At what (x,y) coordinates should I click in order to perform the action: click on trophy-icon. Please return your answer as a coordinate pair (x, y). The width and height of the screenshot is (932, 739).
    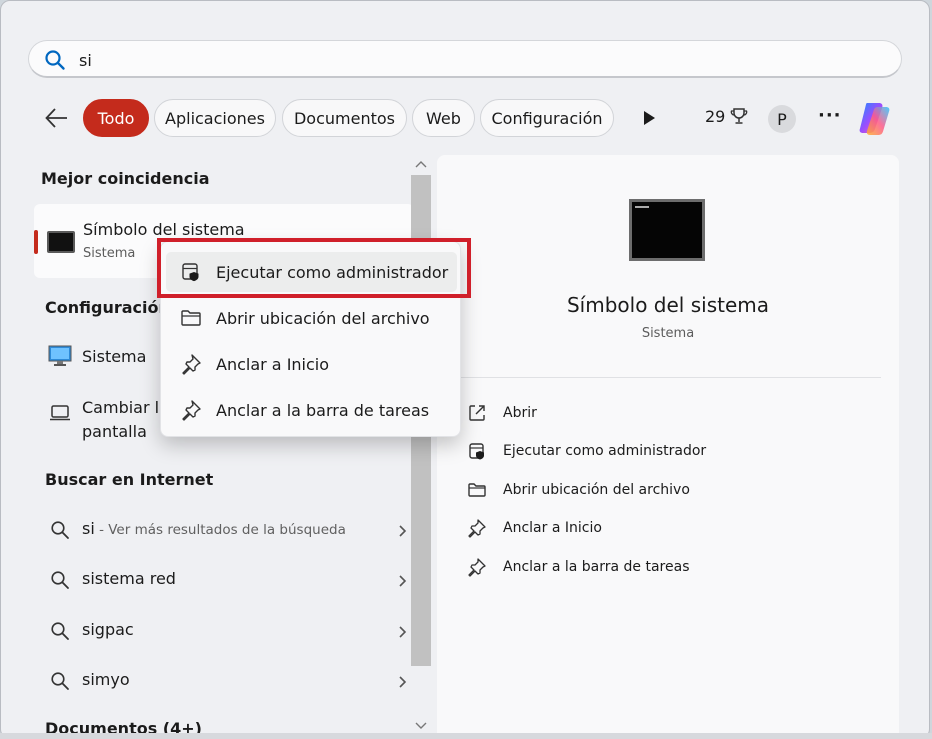
    Looking at the image, I should click on (739, 116).